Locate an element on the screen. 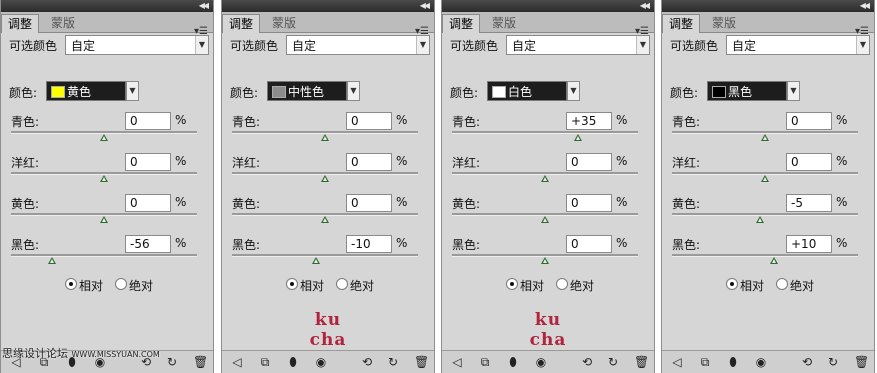  slider-value-input: +35 is located at coordinates (589, 121).